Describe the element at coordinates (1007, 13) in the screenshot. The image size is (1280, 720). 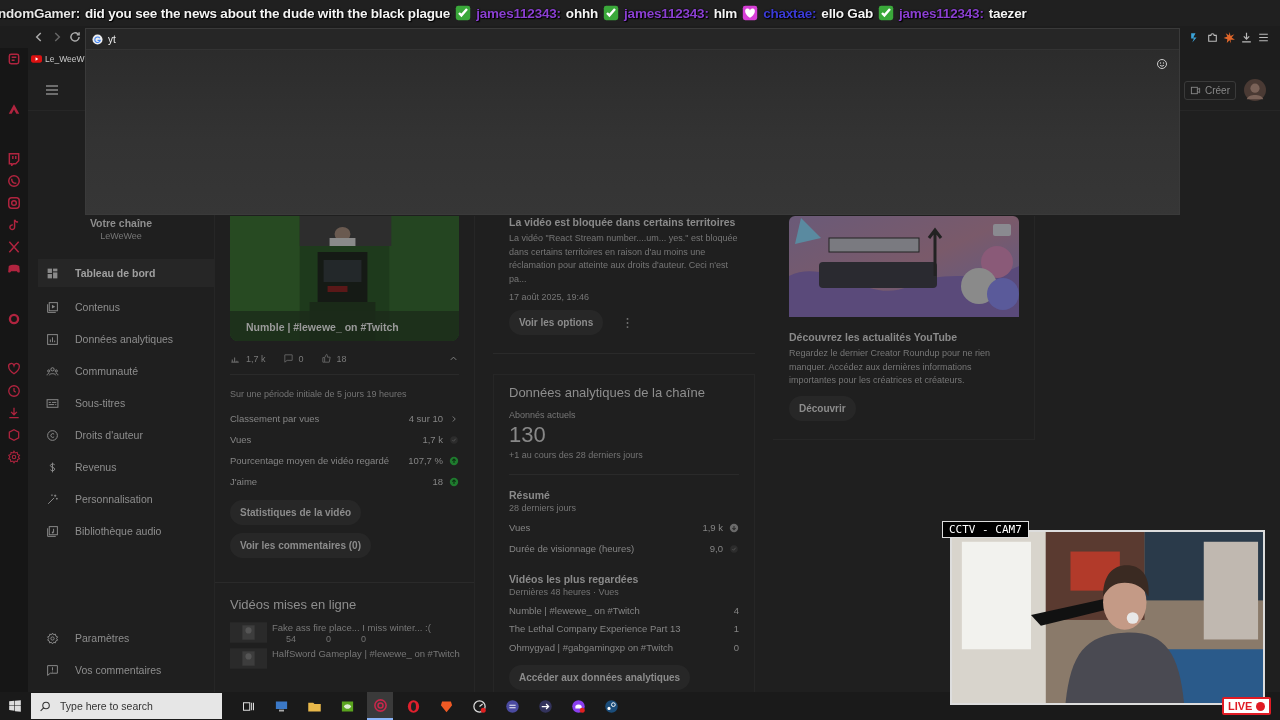
I see `chat-message: taezer` at that location.